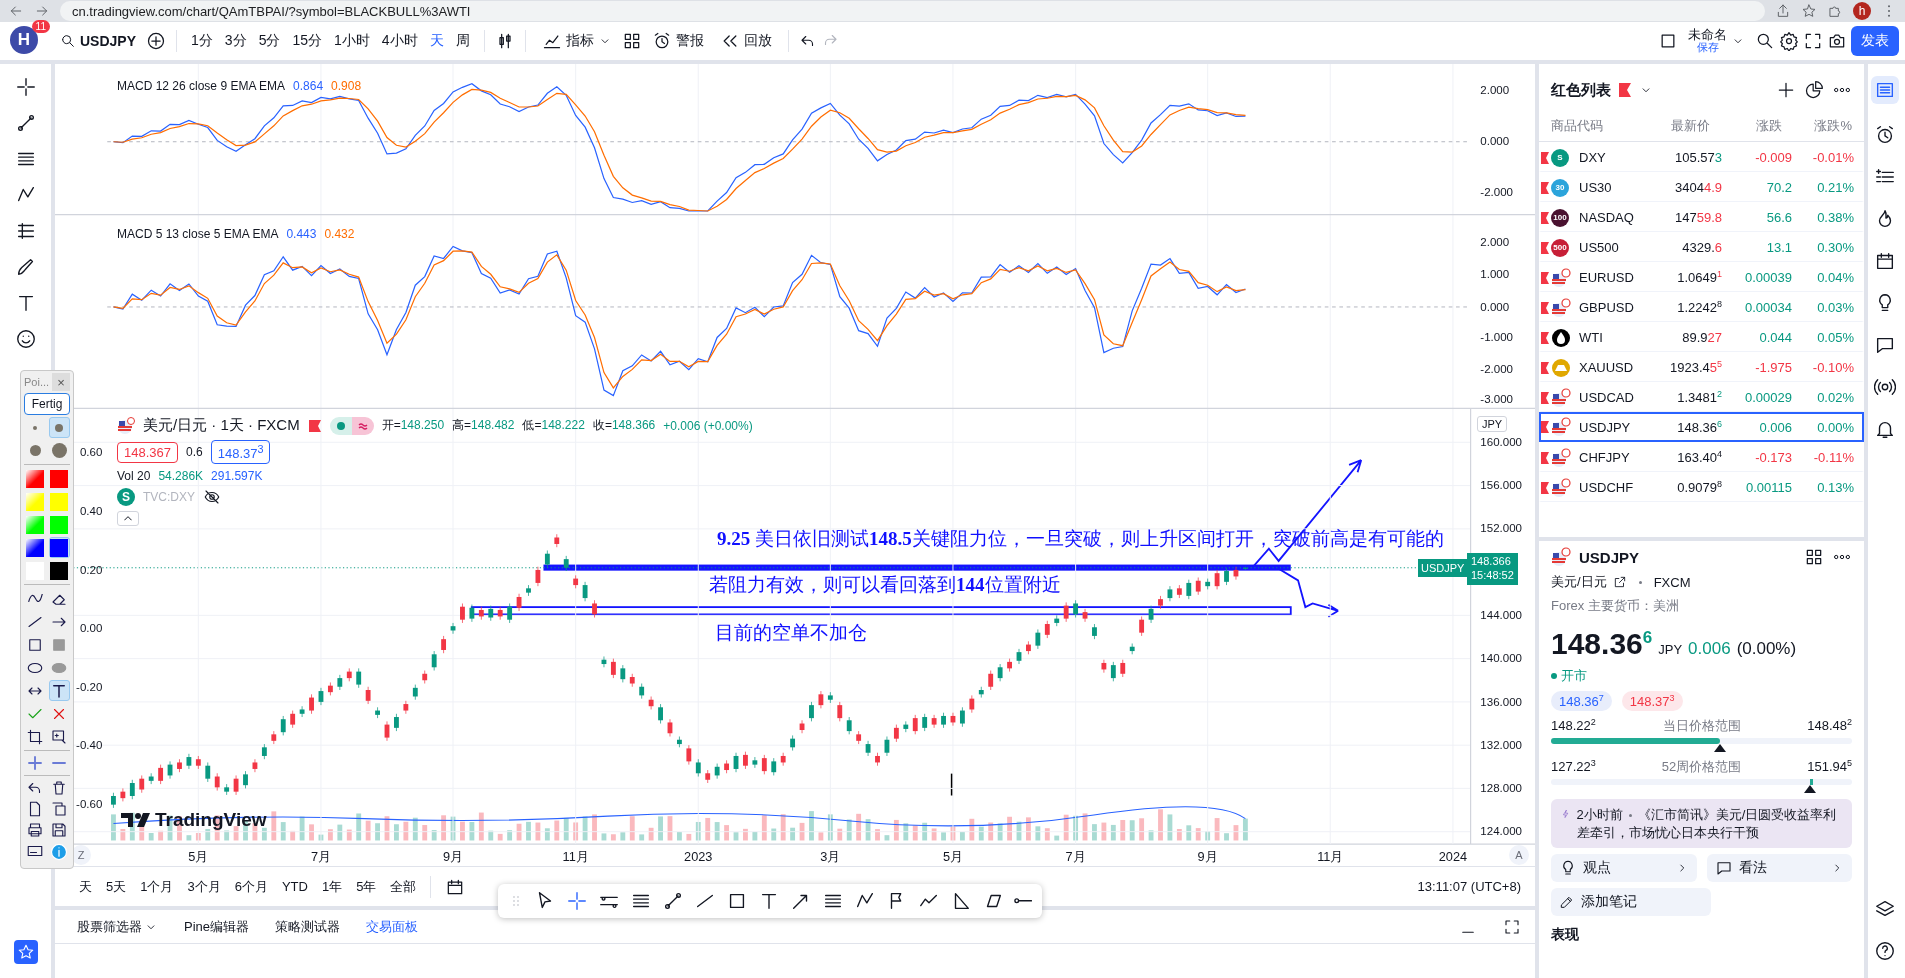 This screenshot has width=1905, height=978. What do you see at coordinates (1884, 387) in the screenshot?
I see `broadcast-icon` at bounding box center [1884, 387].